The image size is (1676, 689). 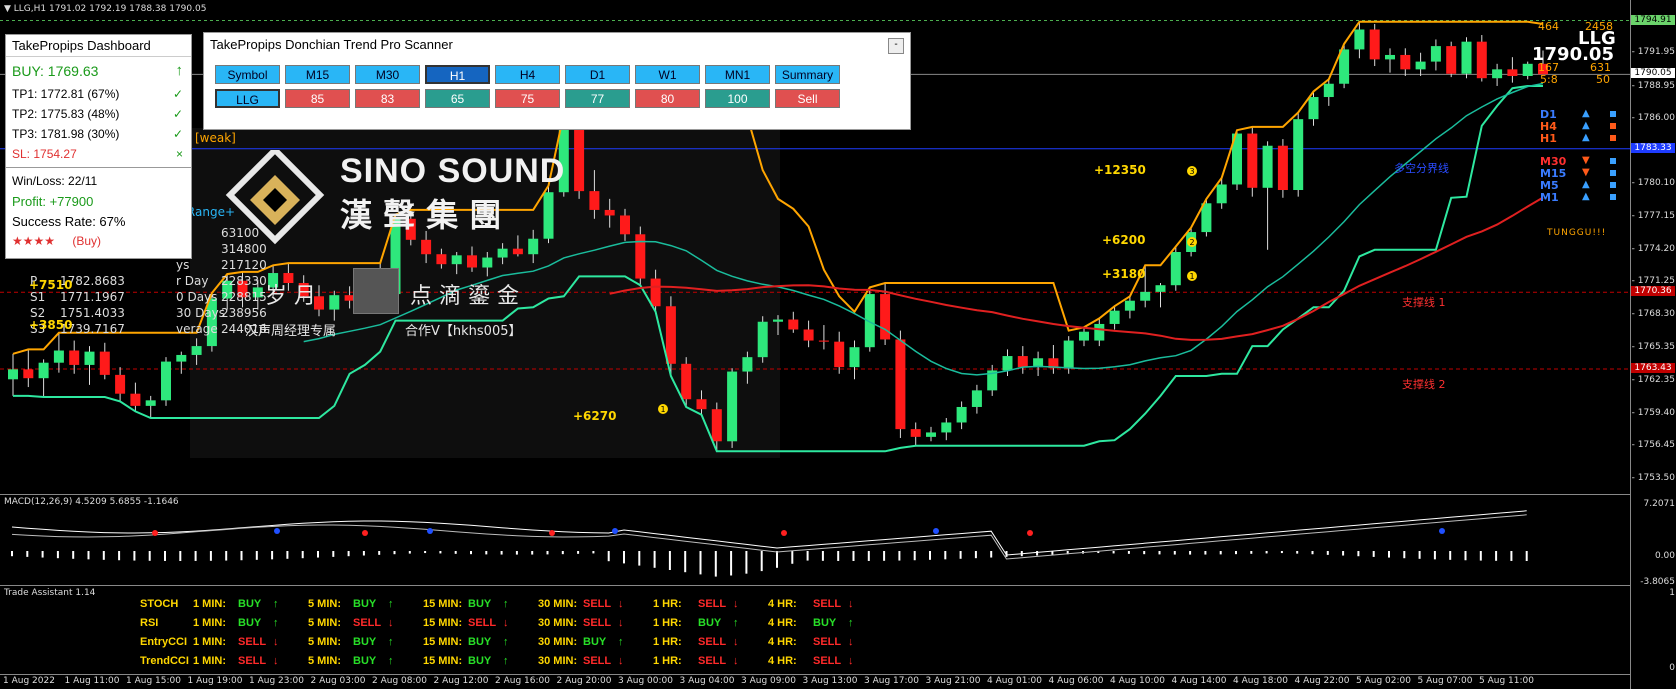 I want to click on trend-arrow-icon: ▲, so click(x=1586, y=125).